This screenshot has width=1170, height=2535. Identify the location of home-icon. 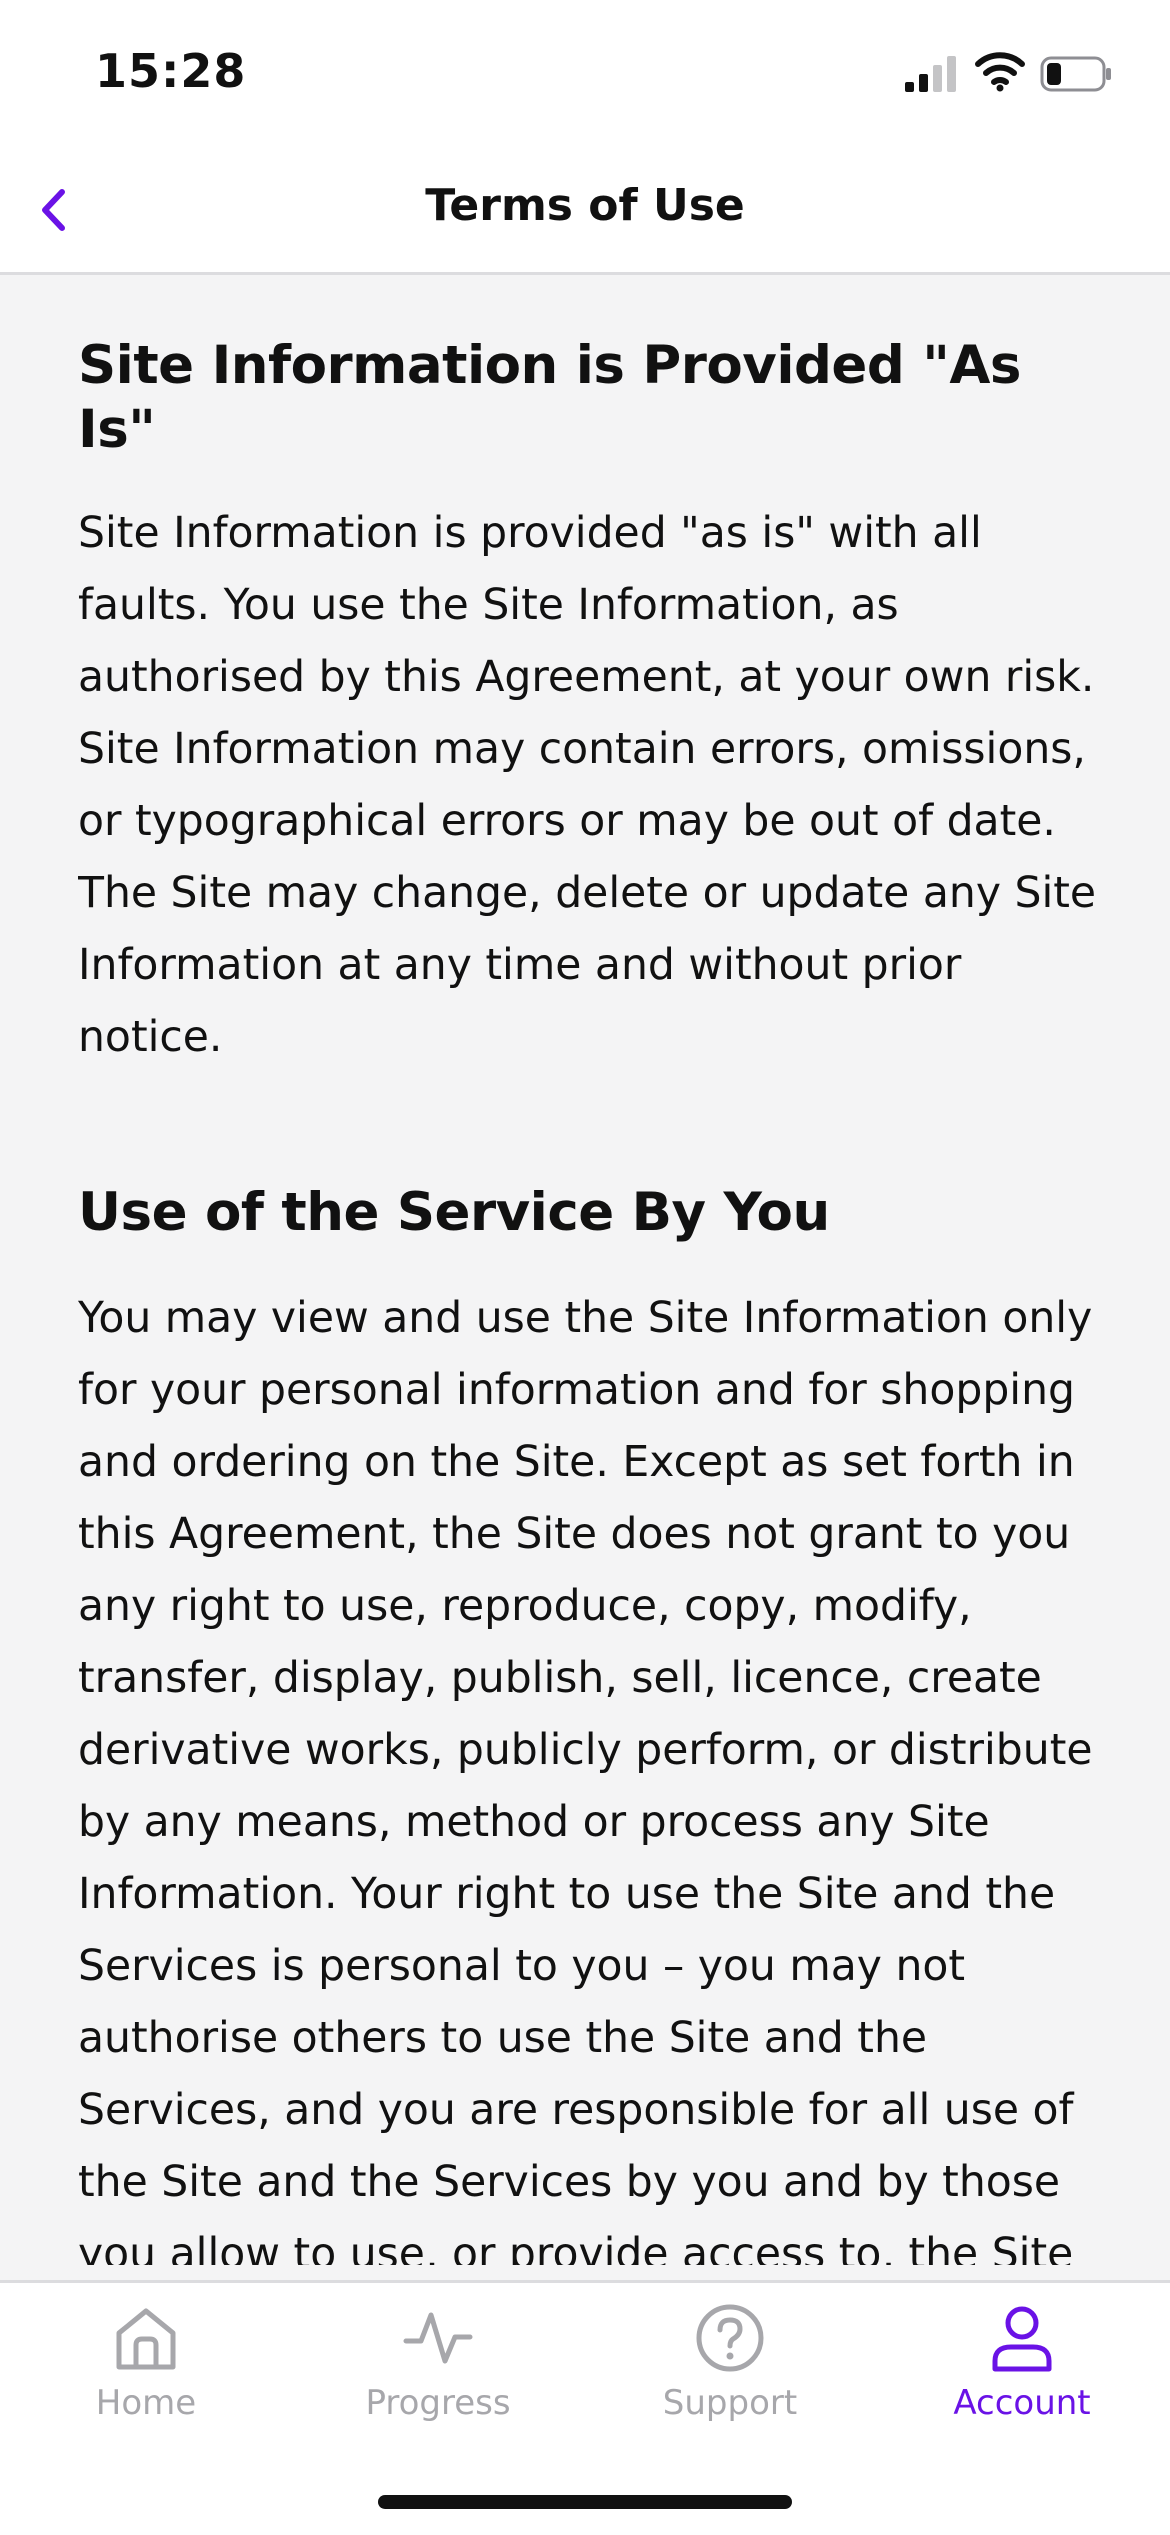
(146, 2339).